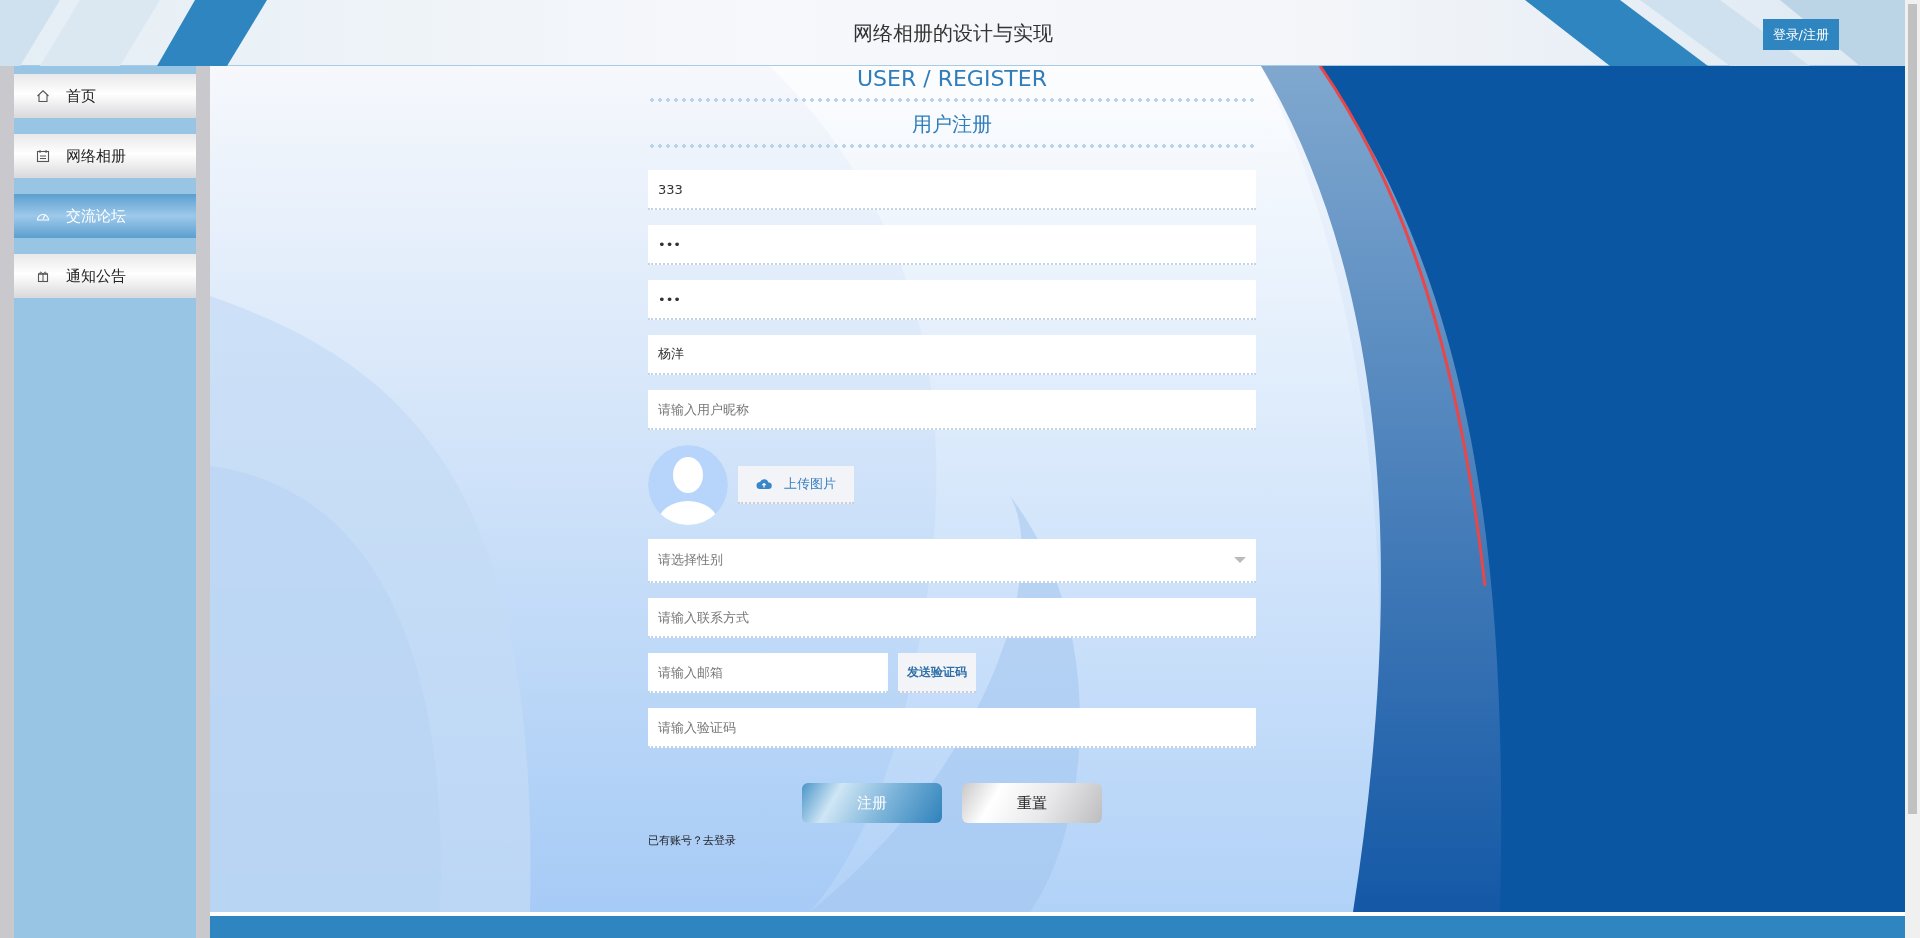 The height and width of the screenshot is (938, 1920). What do you see at coordinates (105, 276) in the screenshot?
I see `sidebar-item: 通知公告` at bounding box center [105, 276].